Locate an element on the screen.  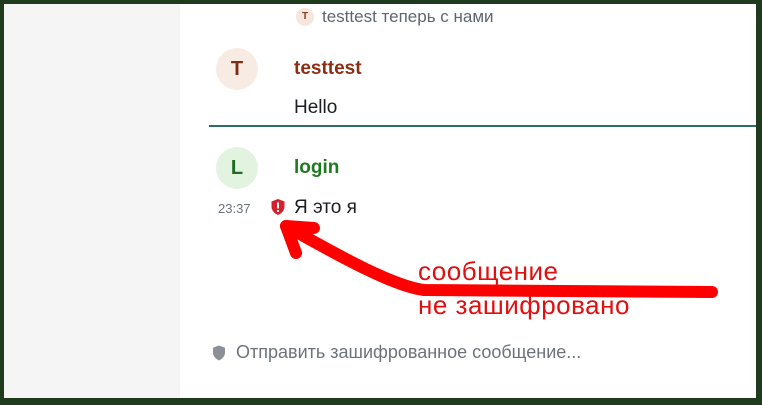
annotation-text-line2: не зашифровано is located at coordinates (524, 305).